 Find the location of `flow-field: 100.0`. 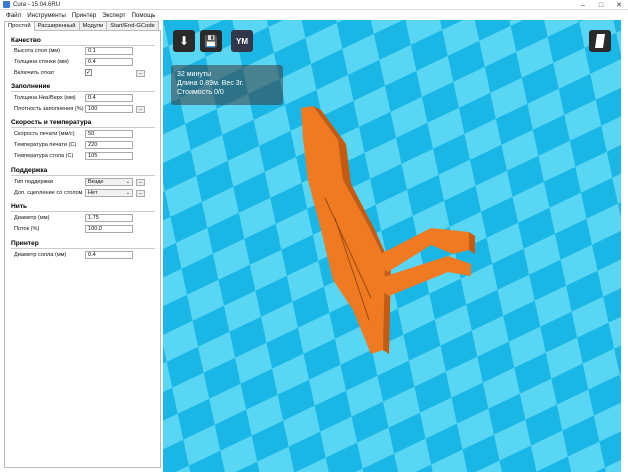

flow-field: 100.0 is located at coordinates (109, 229).